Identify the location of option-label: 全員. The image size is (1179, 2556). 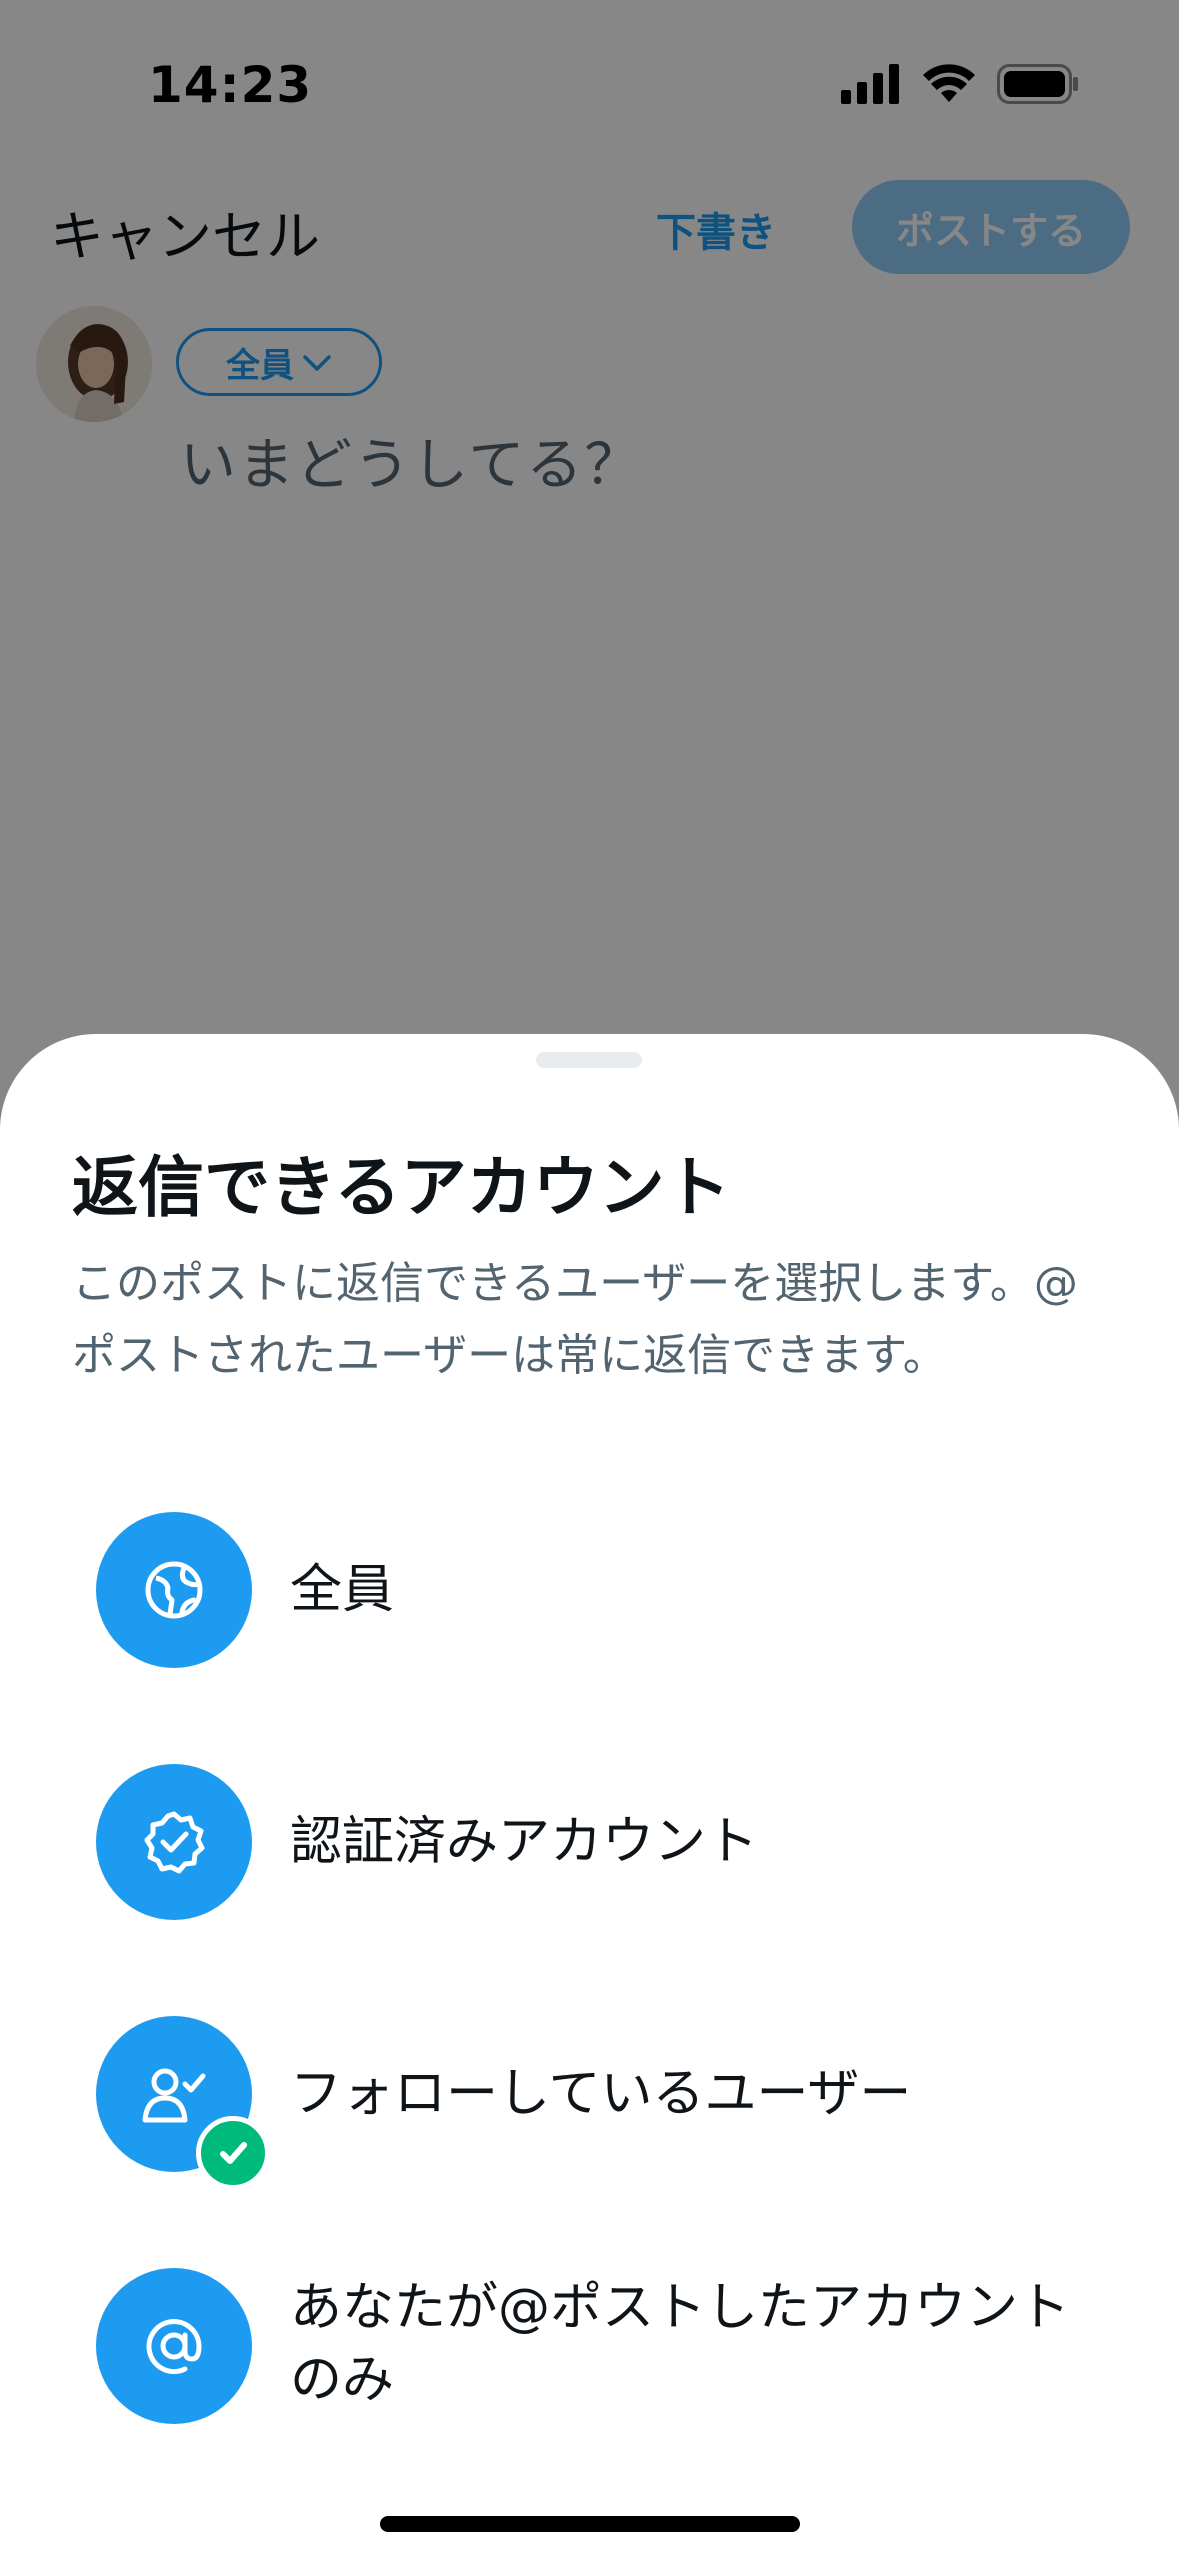
(342, 1590).